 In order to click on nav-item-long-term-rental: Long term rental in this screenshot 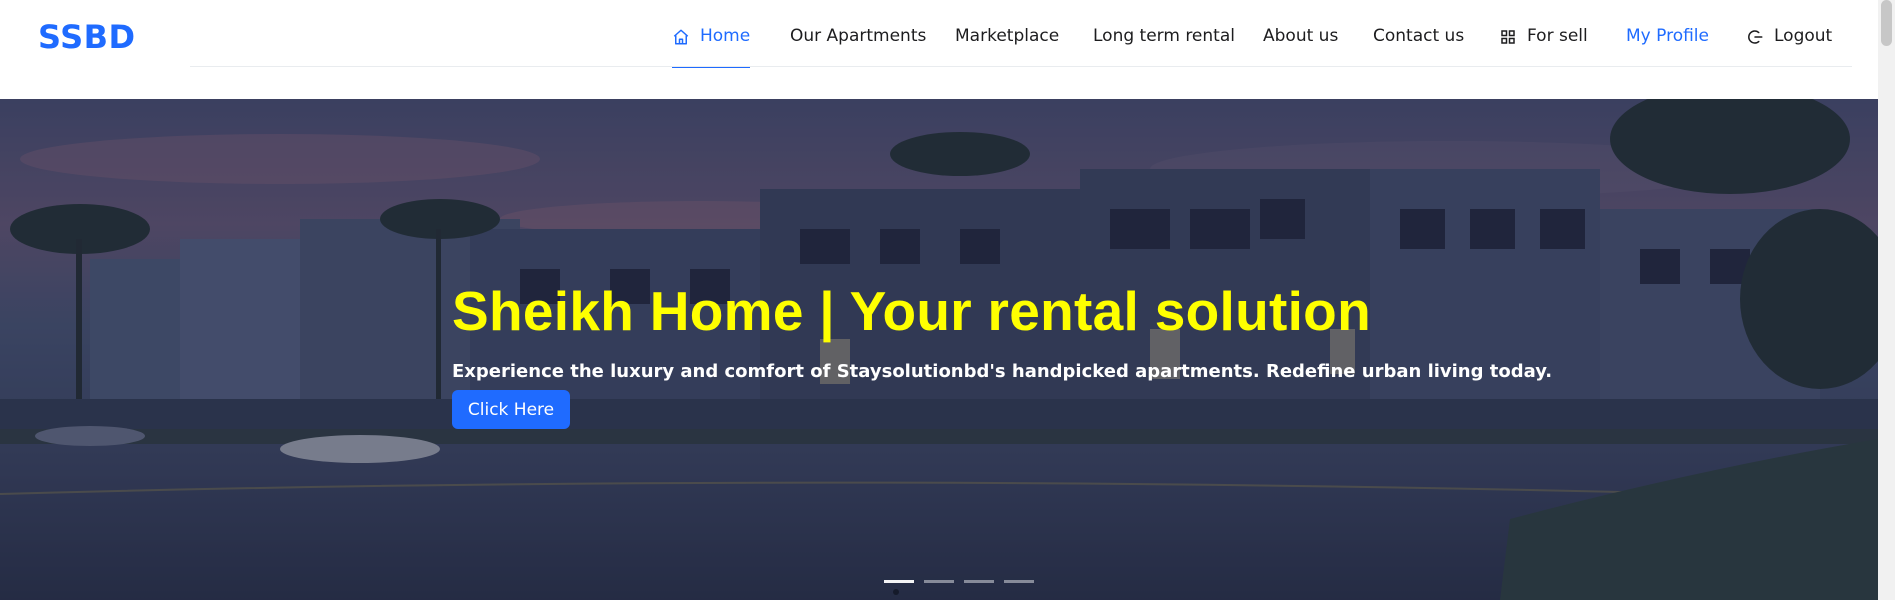, I will do `click(1164, 47)`.